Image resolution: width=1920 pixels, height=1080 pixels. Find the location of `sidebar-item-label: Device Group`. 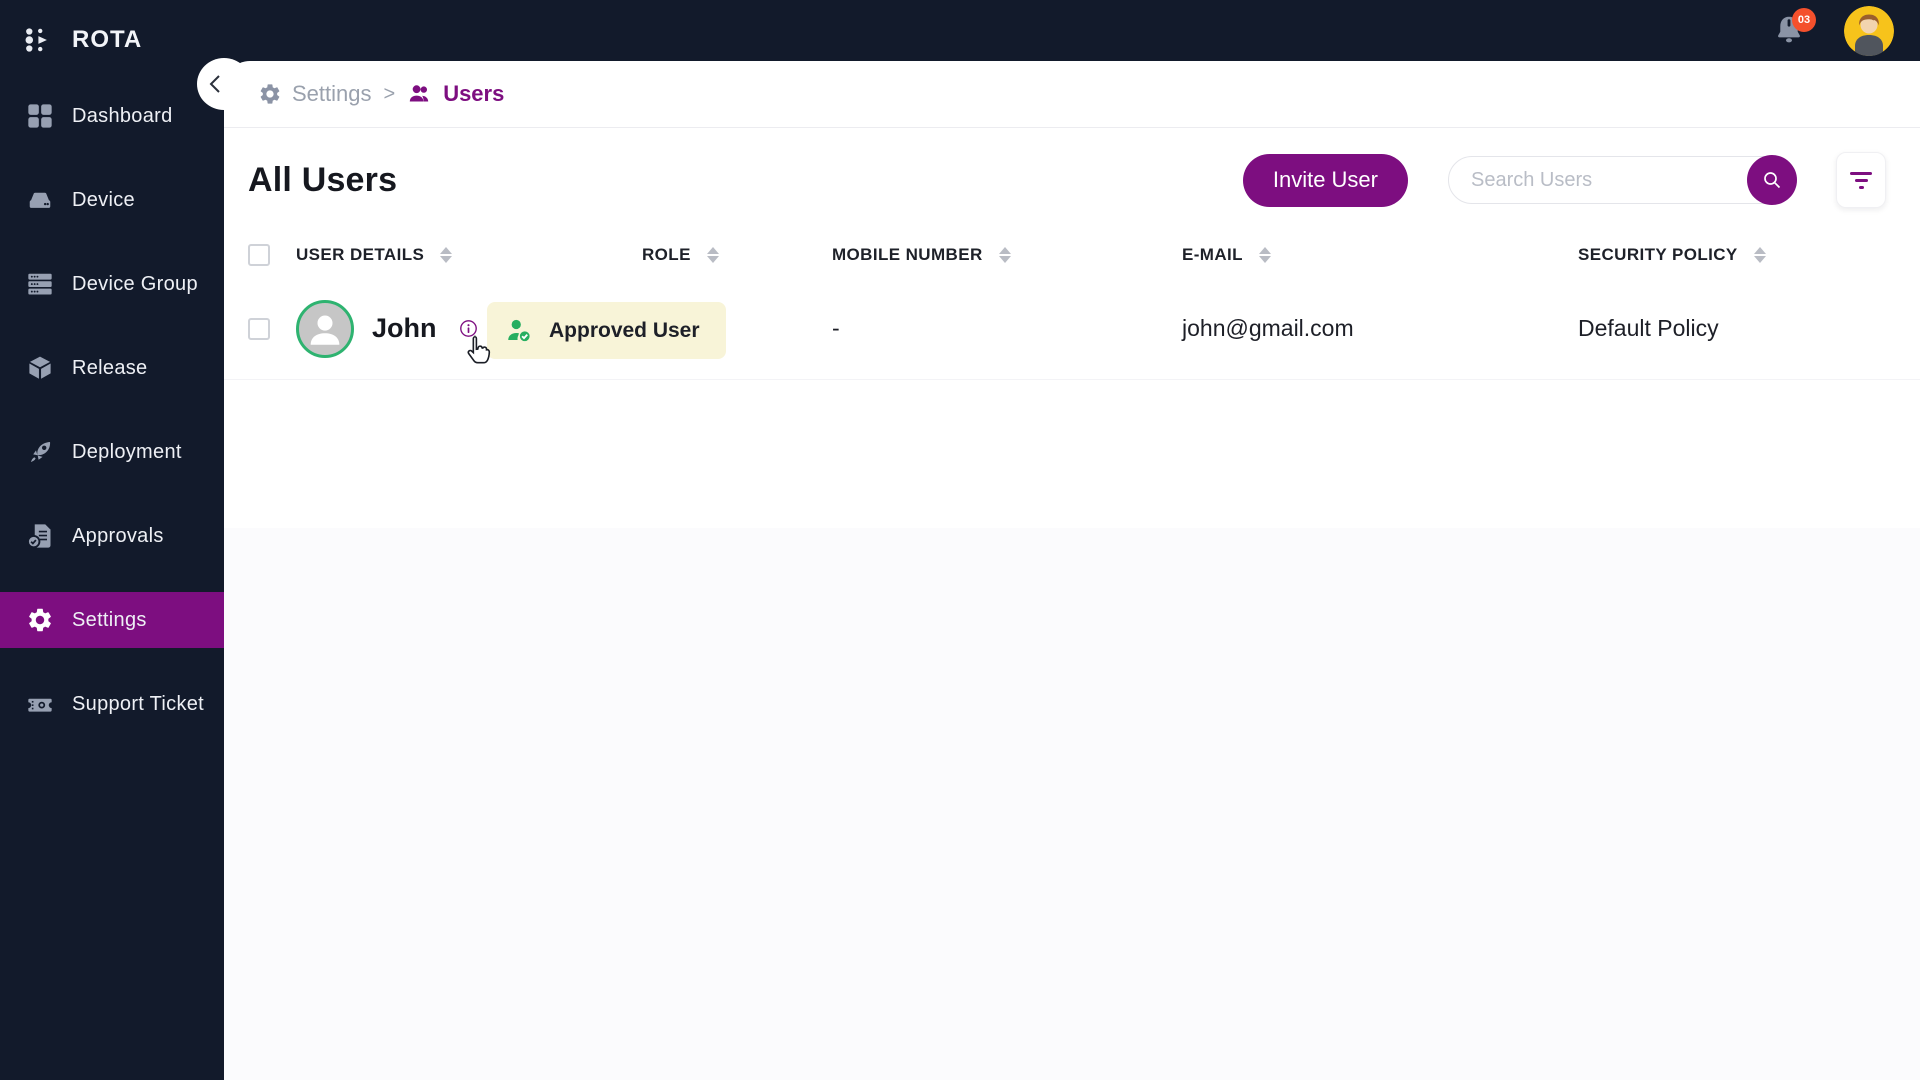

sidebar-item-label: Device Group is located at coordinates (135, 283).